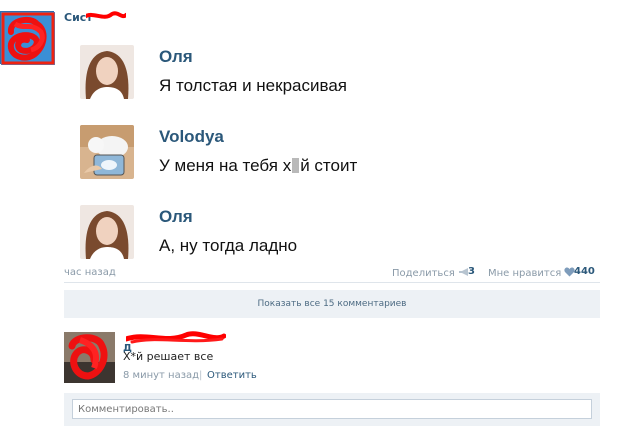 Image resolution: width=618 pixels, height=435 pixels. Describe the element at coordinates (168, 356) in the screenshot. I see `comment-text: Х*й решает все` at that location.